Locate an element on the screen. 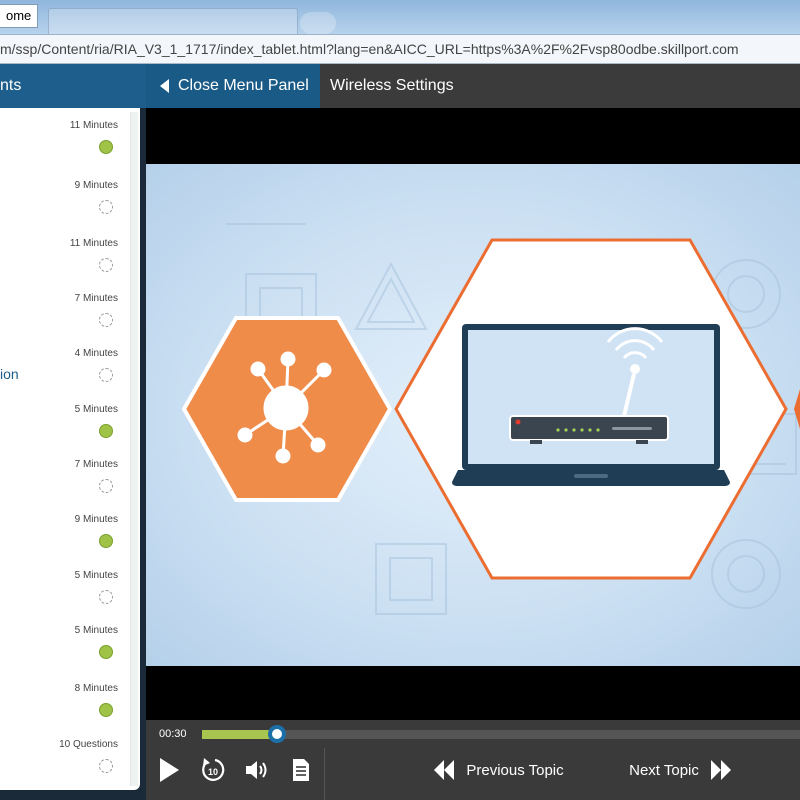  seek-bar-progress is located at coordinates (239, 734).